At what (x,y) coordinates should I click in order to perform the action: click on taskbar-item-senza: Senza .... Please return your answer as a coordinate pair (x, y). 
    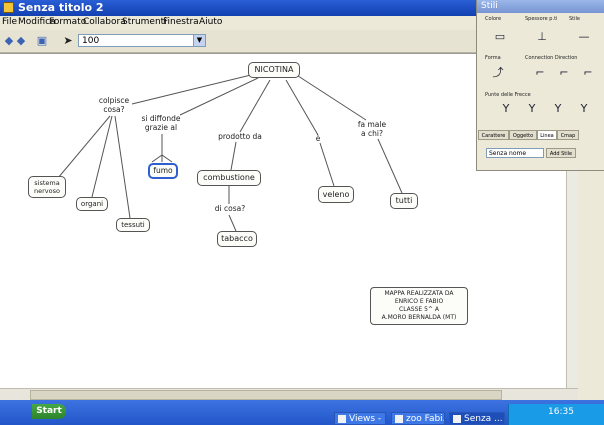
    Looking at the image, I should click on (477, 418).